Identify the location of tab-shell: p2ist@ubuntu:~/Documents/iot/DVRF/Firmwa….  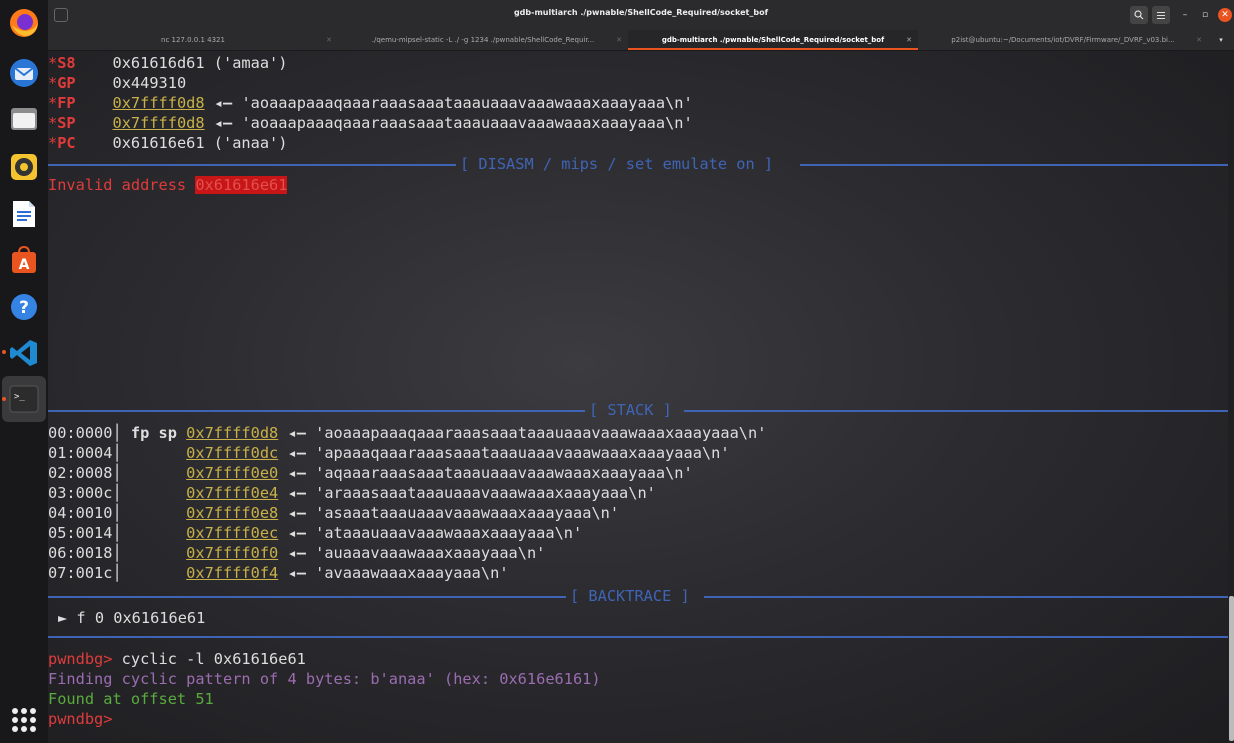
(1063, 40).